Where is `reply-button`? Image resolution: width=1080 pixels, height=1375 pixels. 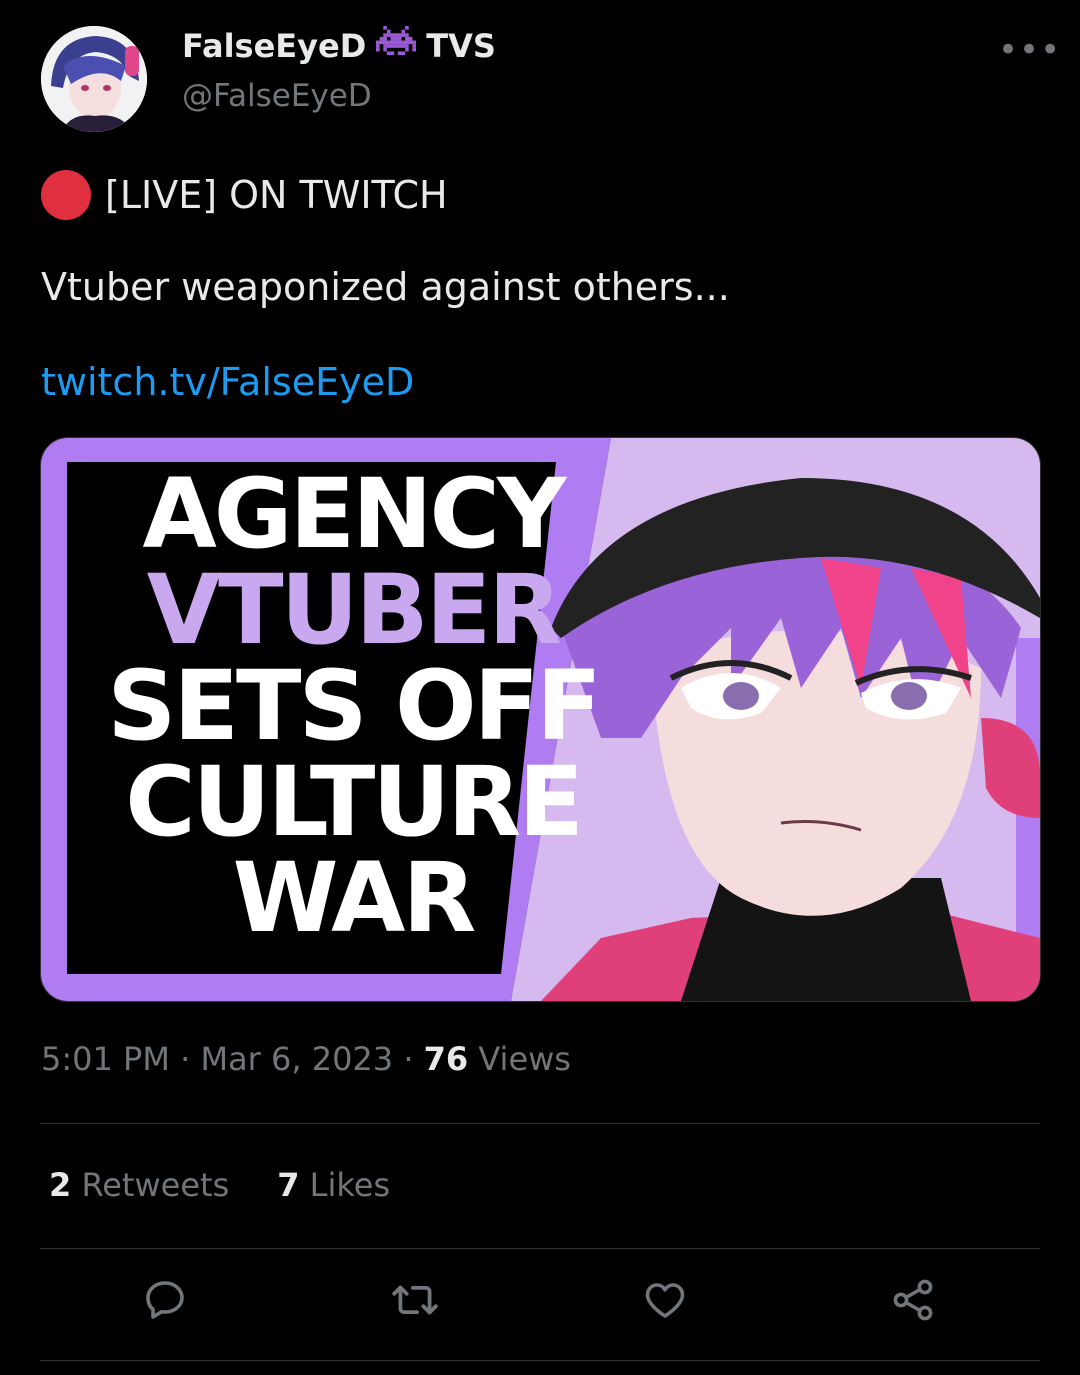
reply-button is located at coordinates (165, 1300).